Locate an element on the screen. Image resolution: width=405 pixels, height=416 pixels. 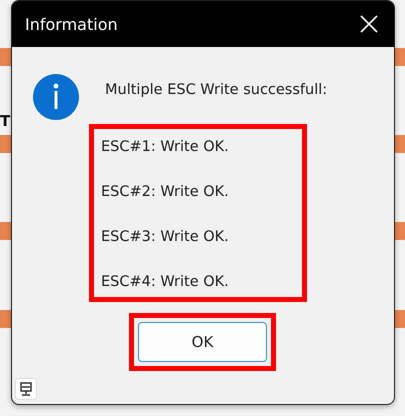
result-line: ESC#3: Write OK. is located at coordinates (165, 237).